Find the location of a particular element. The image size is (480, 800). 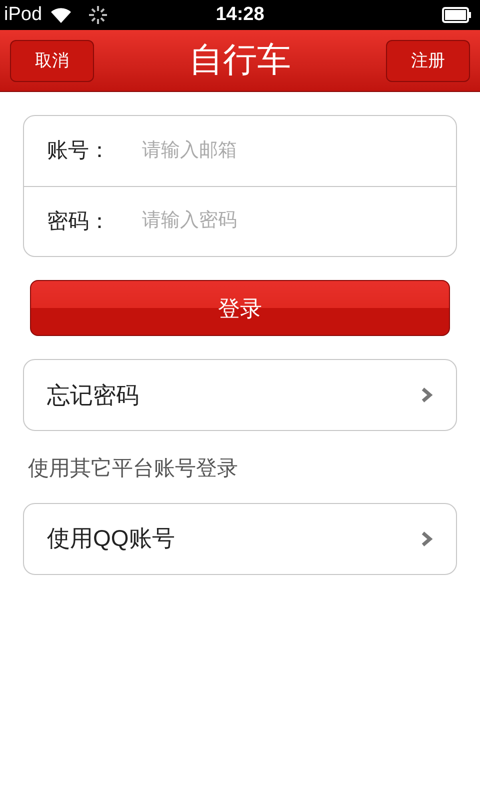

carrier-text: iPod is located at coordinates (23, 14).